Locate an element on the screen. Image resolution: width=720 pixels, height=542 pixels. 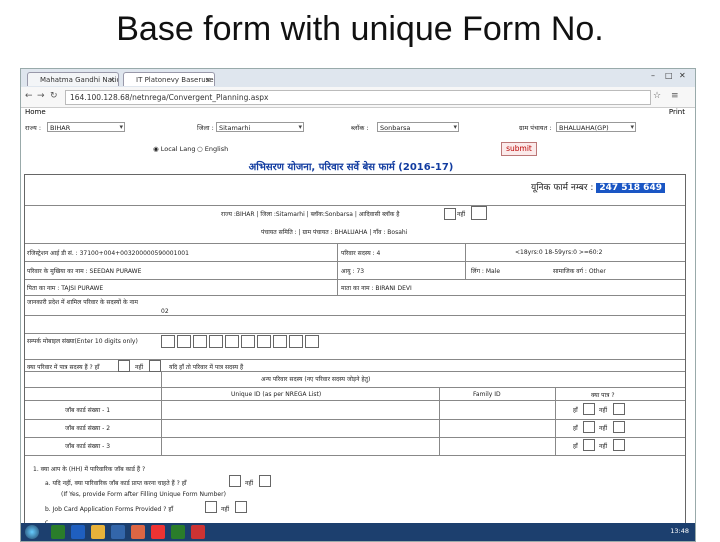
unique-label: यूनिक फार्म नम्बर : is located at coordinates (562, 188).